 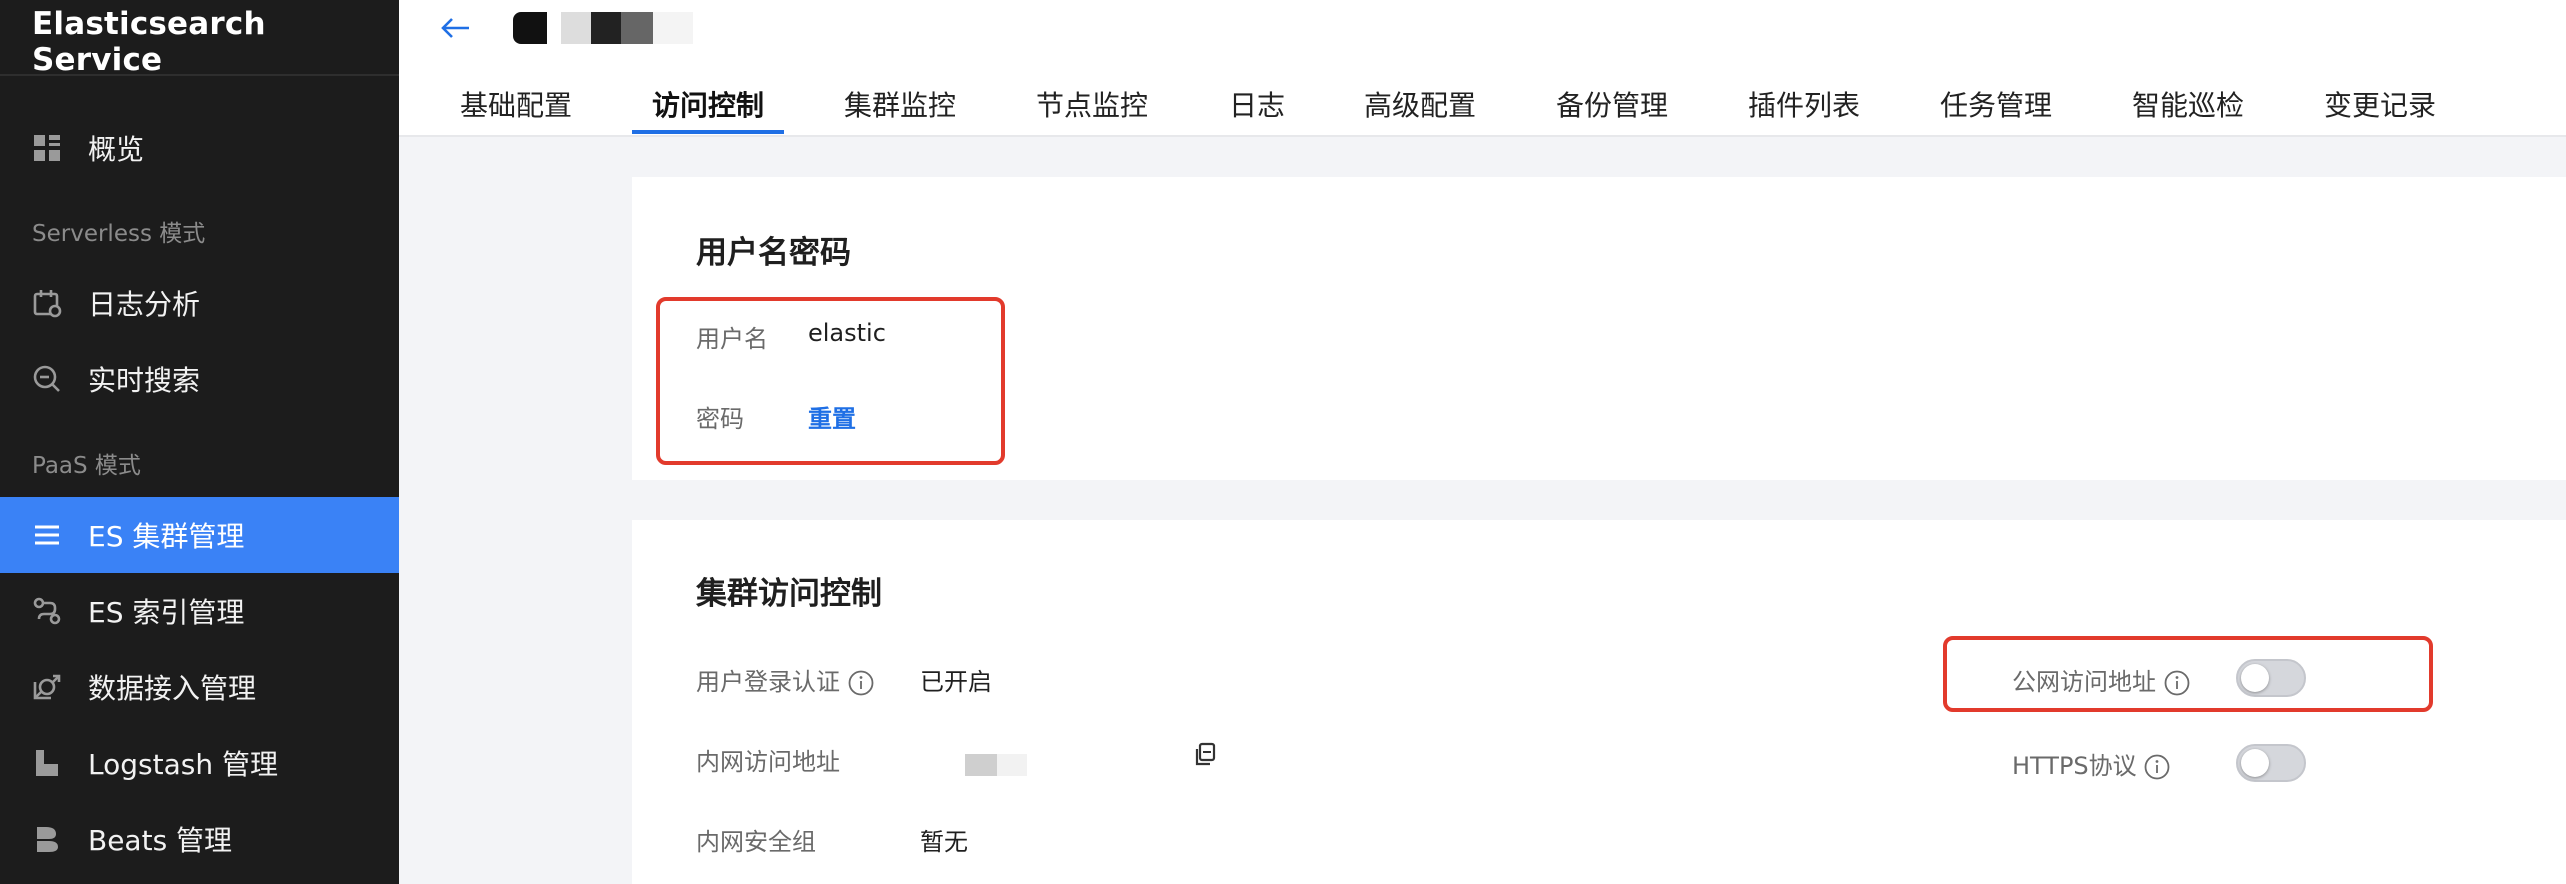 I want to click on sidebar-item-label: 数据接入管理, so click(x=172, y=688).